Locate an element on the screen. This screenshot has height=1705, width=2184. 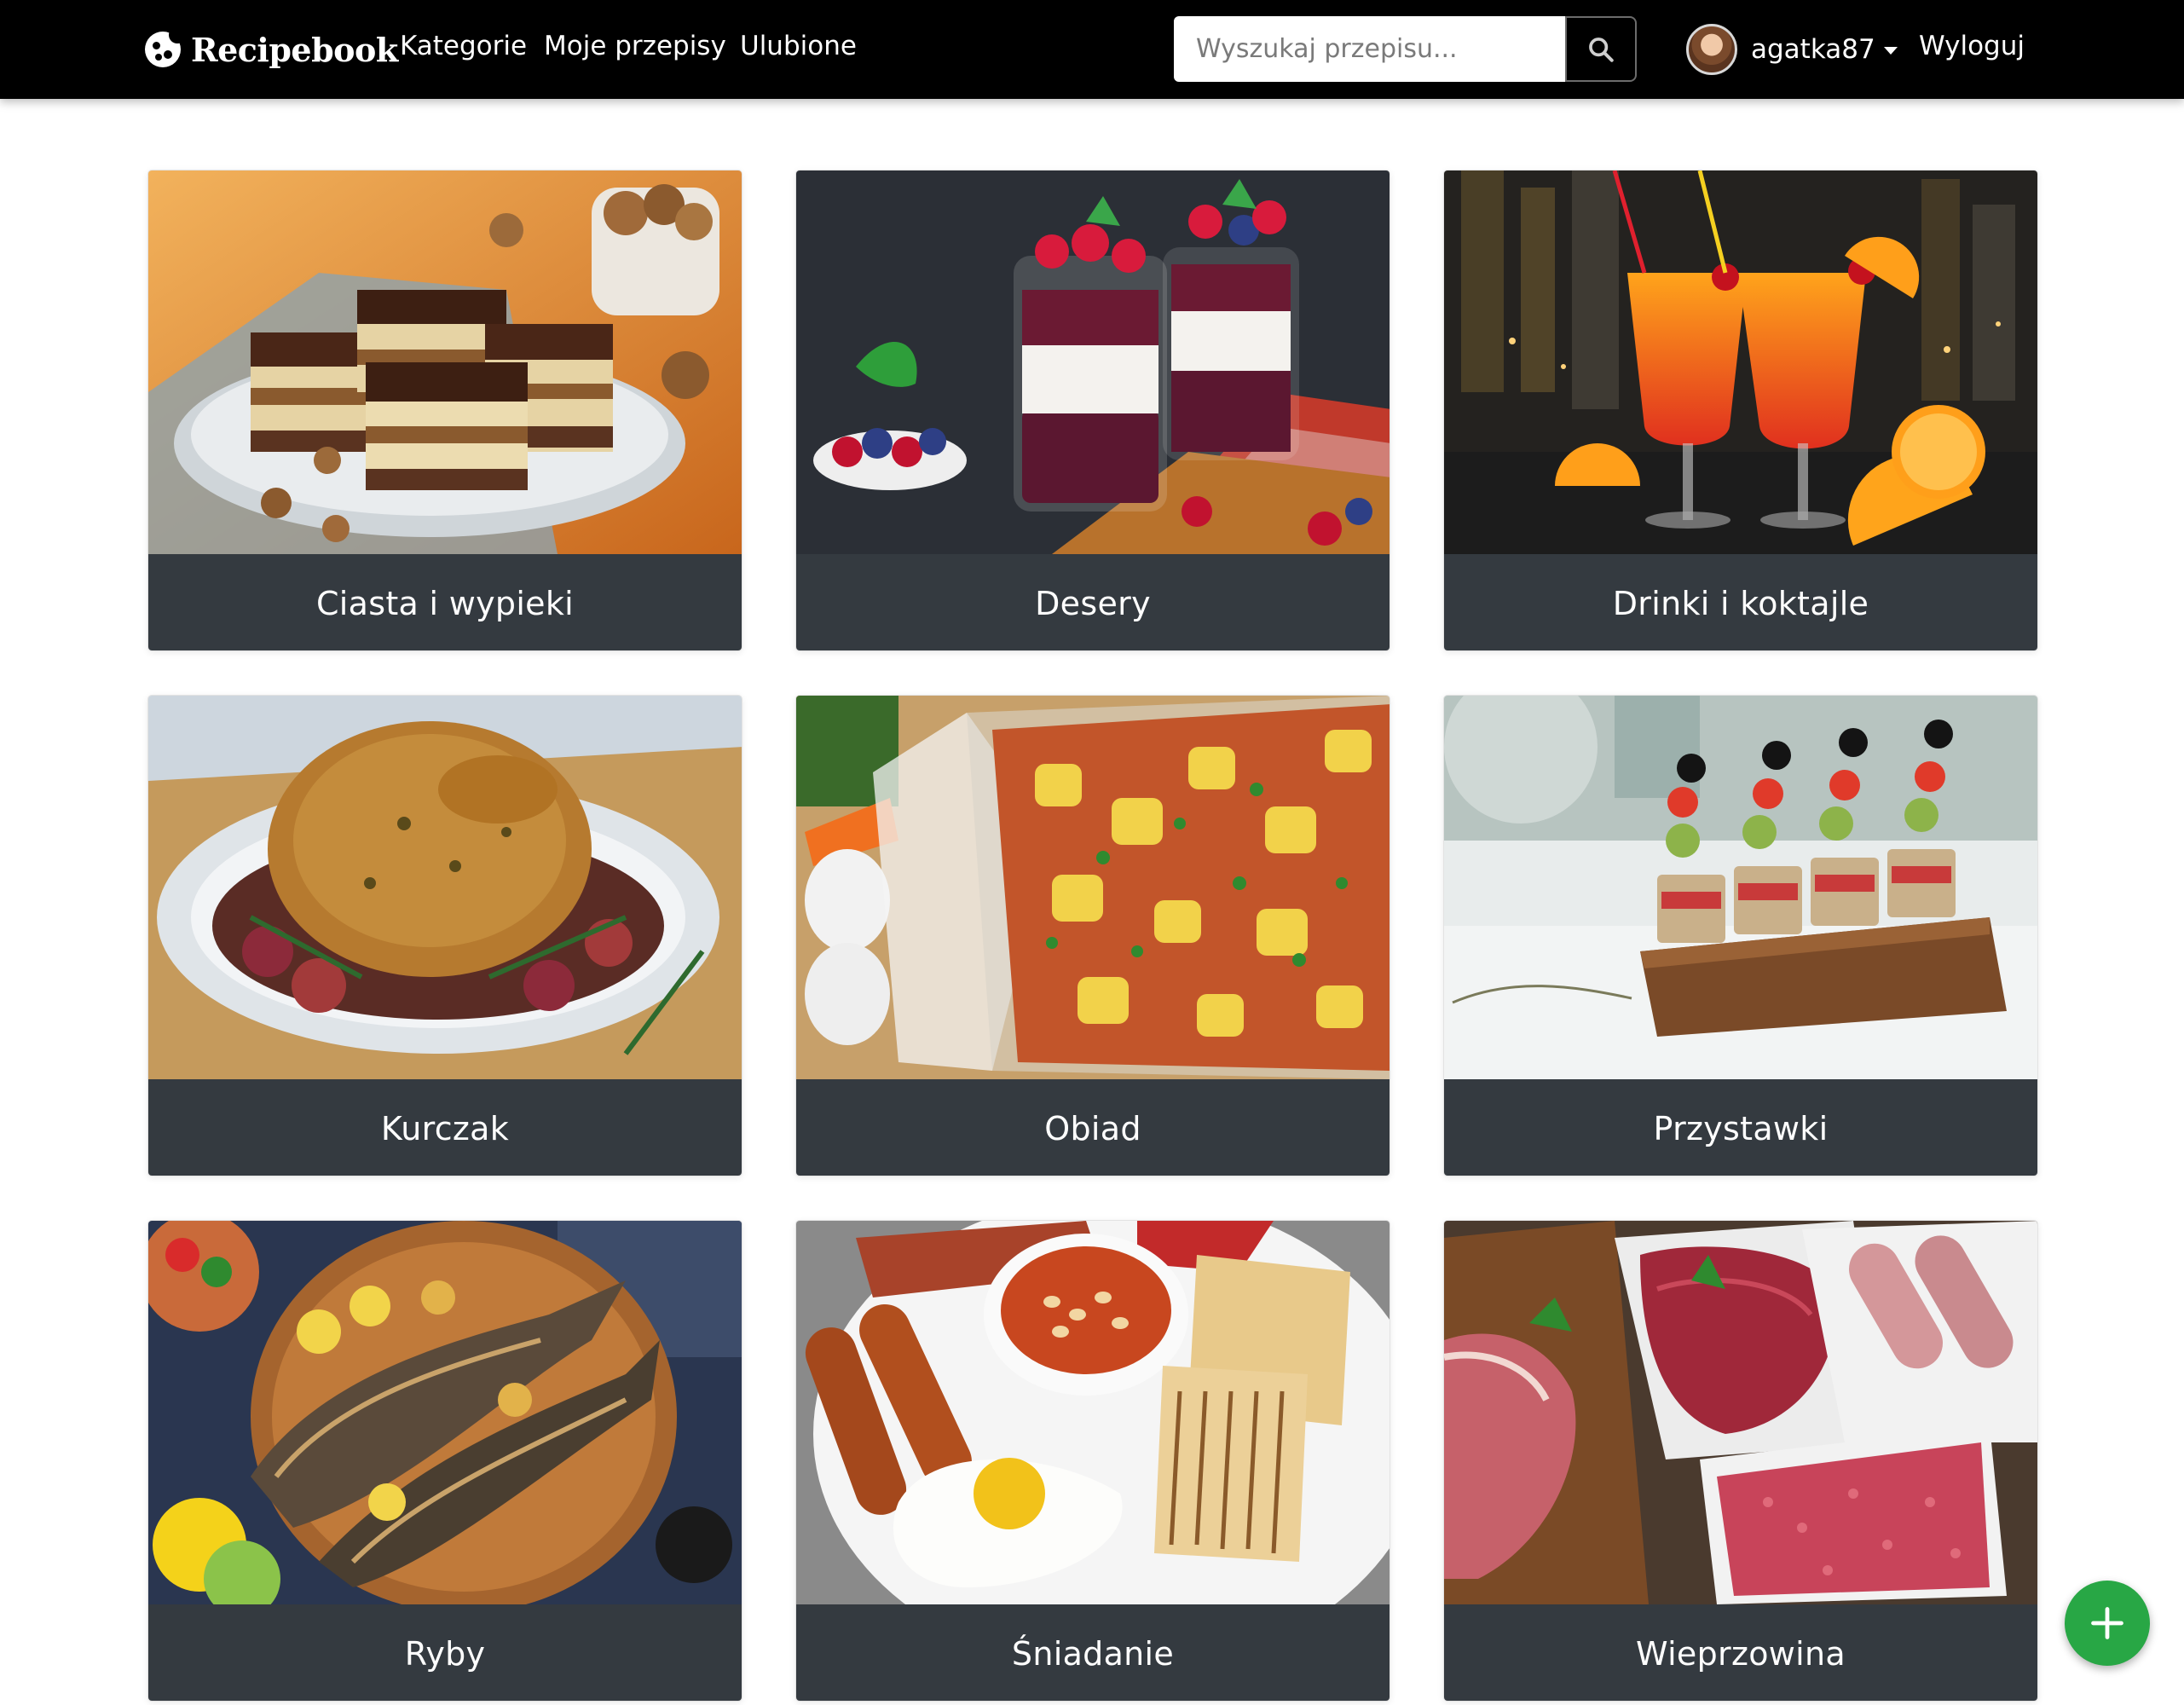
category-label: Ciasta i wypieki is located at coordinates (445, 603).